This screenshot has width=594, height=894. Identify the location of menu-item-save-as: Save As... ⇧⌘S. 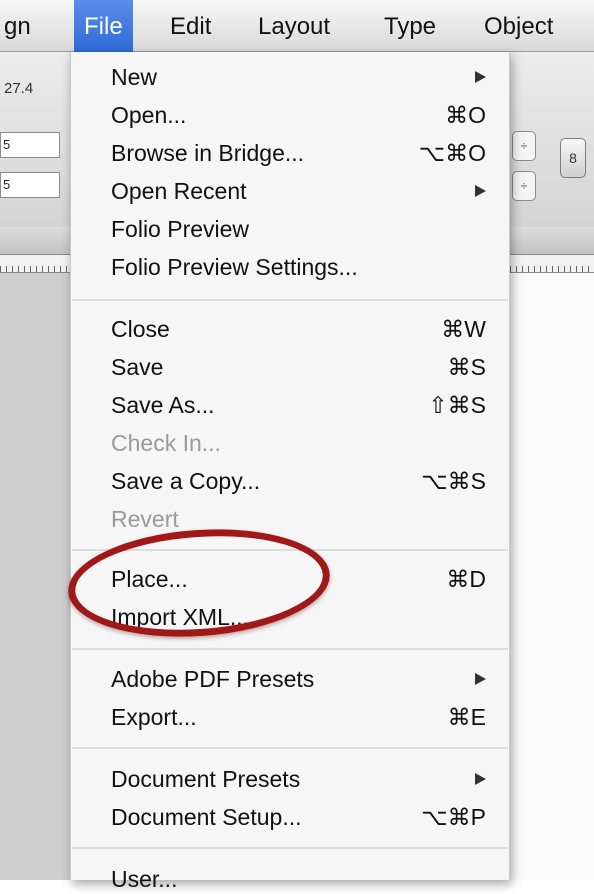
(298, 405).